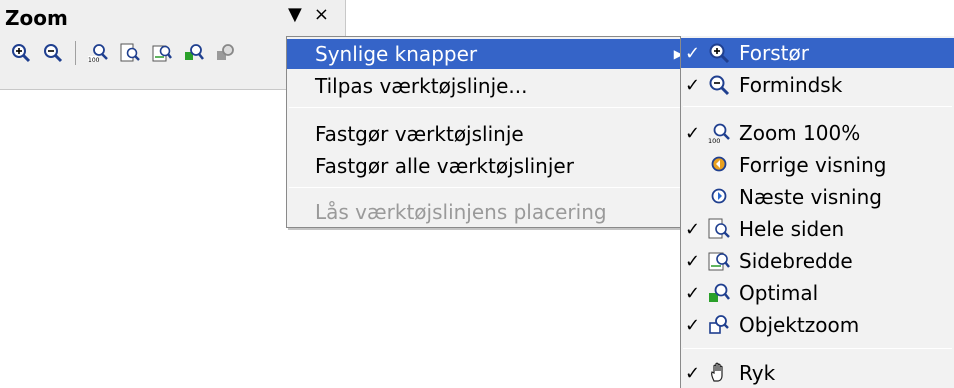 The image size is (954, 388). I want to click on toolbar-controls: ▼ ×, so click(308, 14).